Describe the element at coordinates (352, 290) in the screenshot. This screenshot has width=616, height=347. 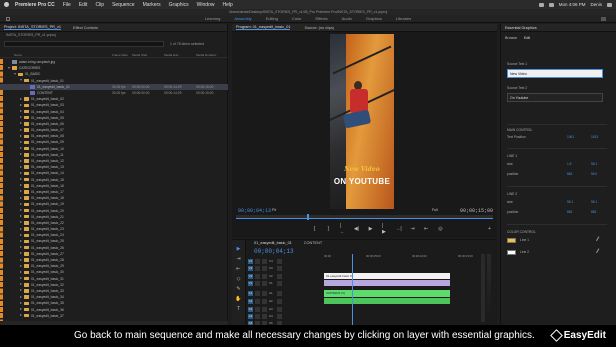
I see `timeline-playhead` at that location.